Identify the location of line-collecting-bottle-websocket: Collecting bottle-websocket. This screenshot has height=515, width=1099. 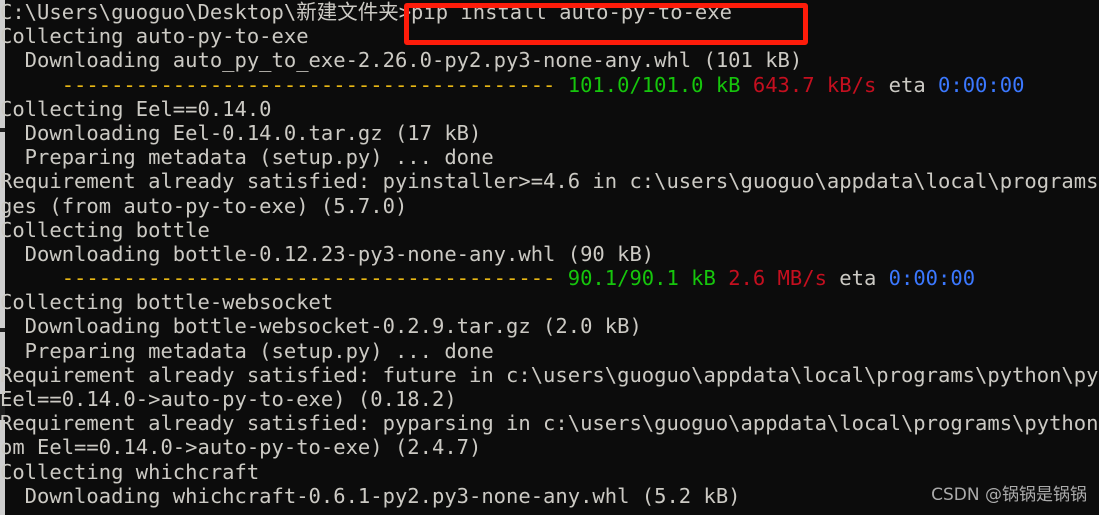
(549, 302).